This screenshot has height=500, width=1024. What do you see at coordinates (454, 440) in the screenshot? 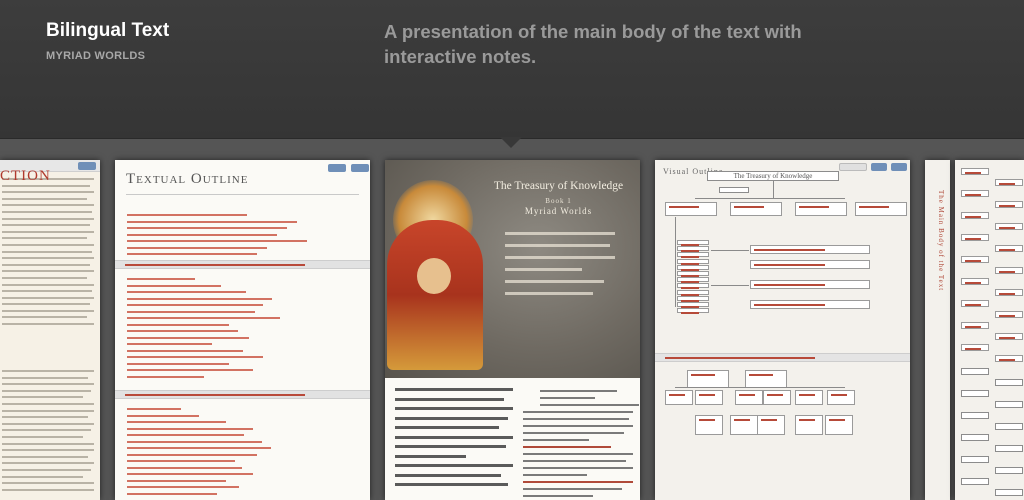
I see `tibetan-text-block` at bounding box center [454, 440].